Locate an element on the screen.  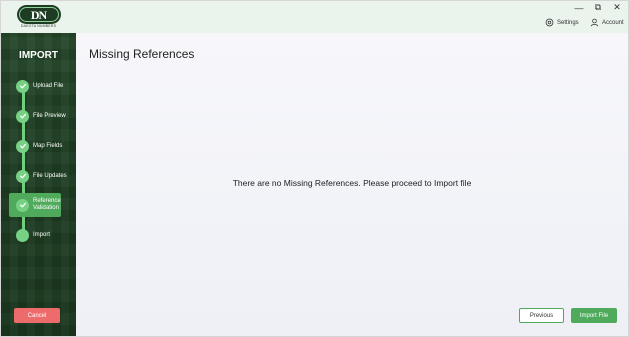
settings-button: Settings is located at coordinates (562, 22).